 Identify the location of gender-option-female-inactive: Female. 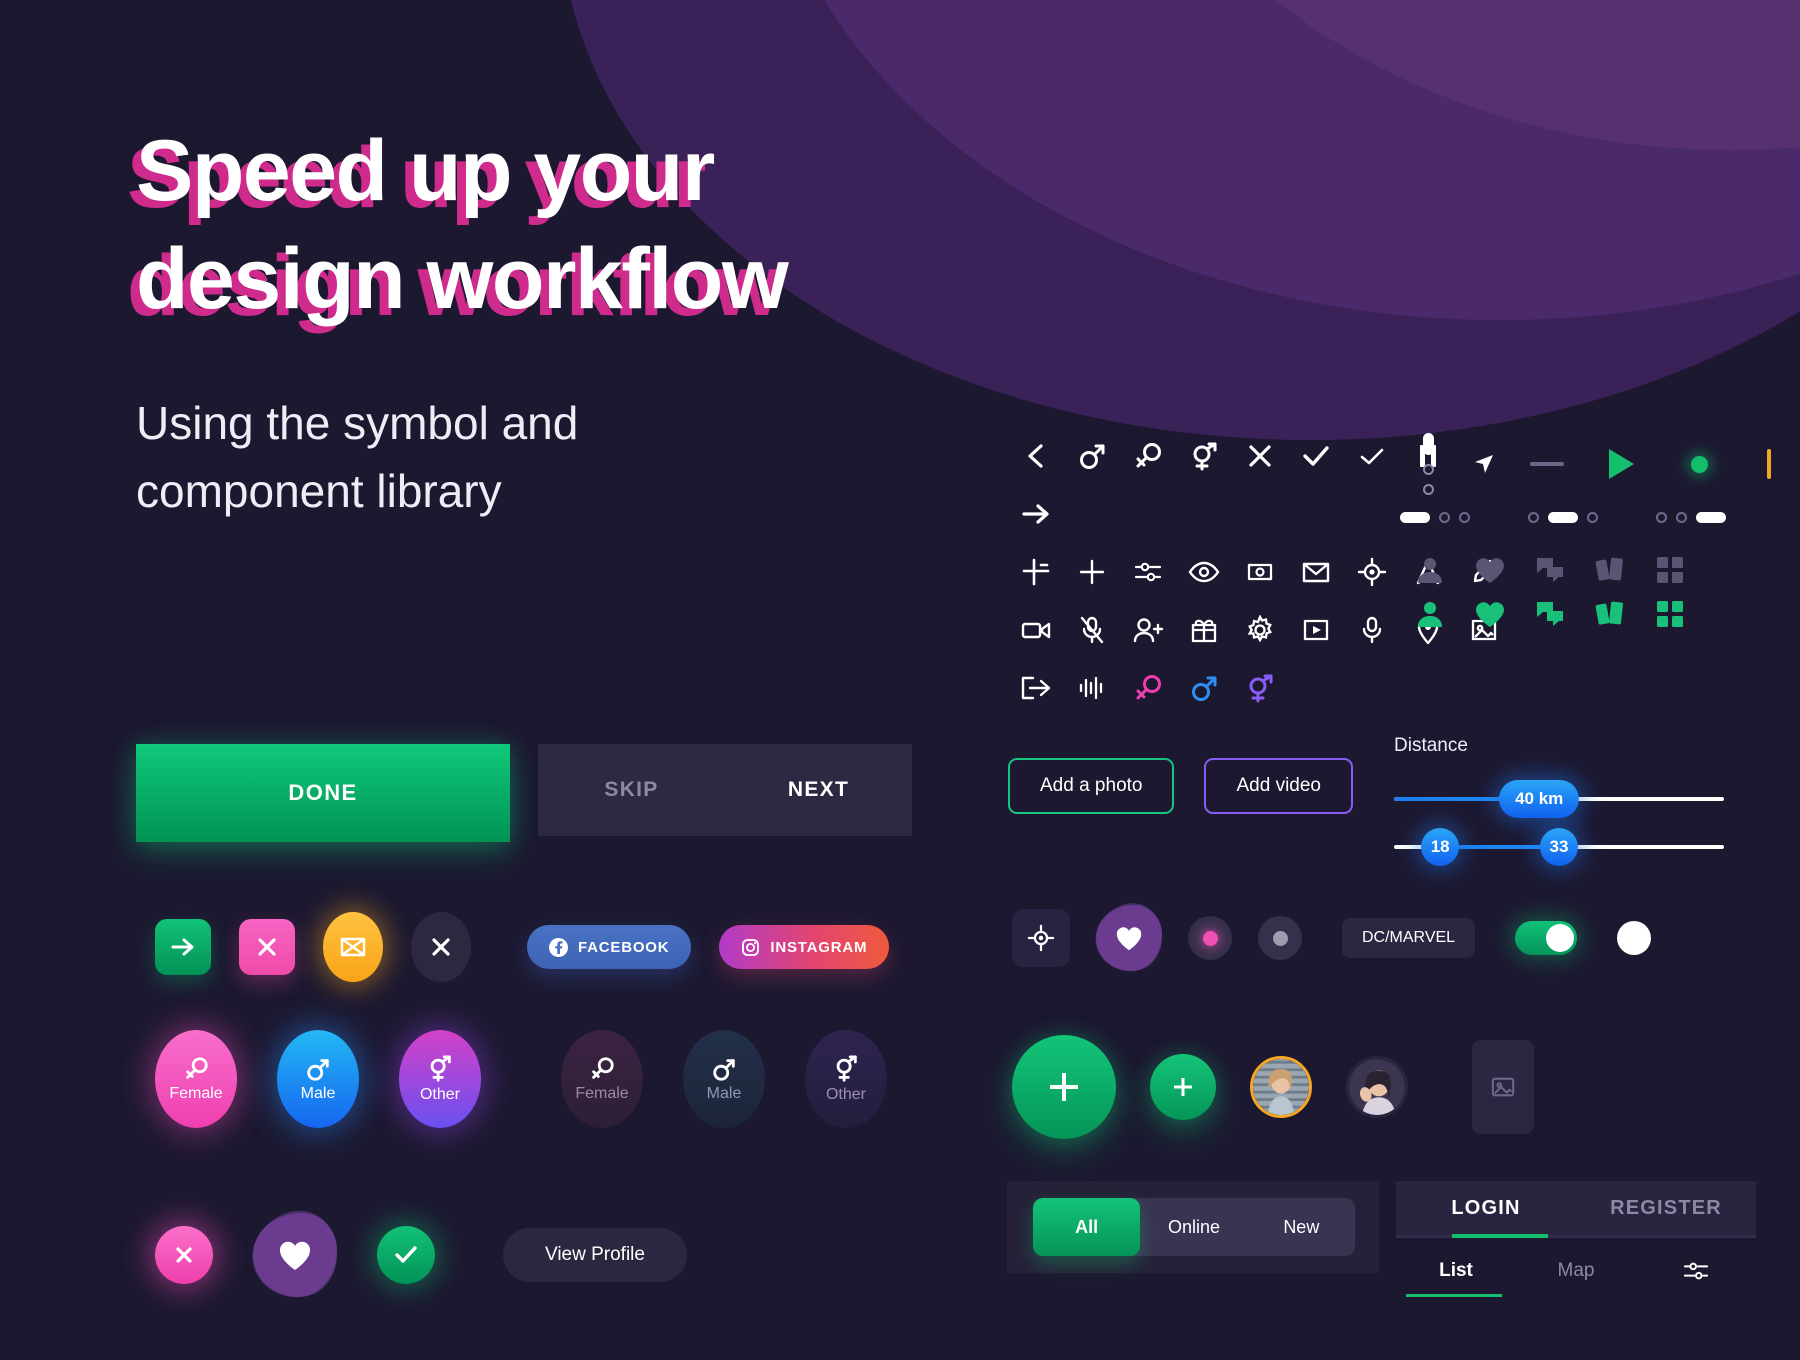
(602, 1079).